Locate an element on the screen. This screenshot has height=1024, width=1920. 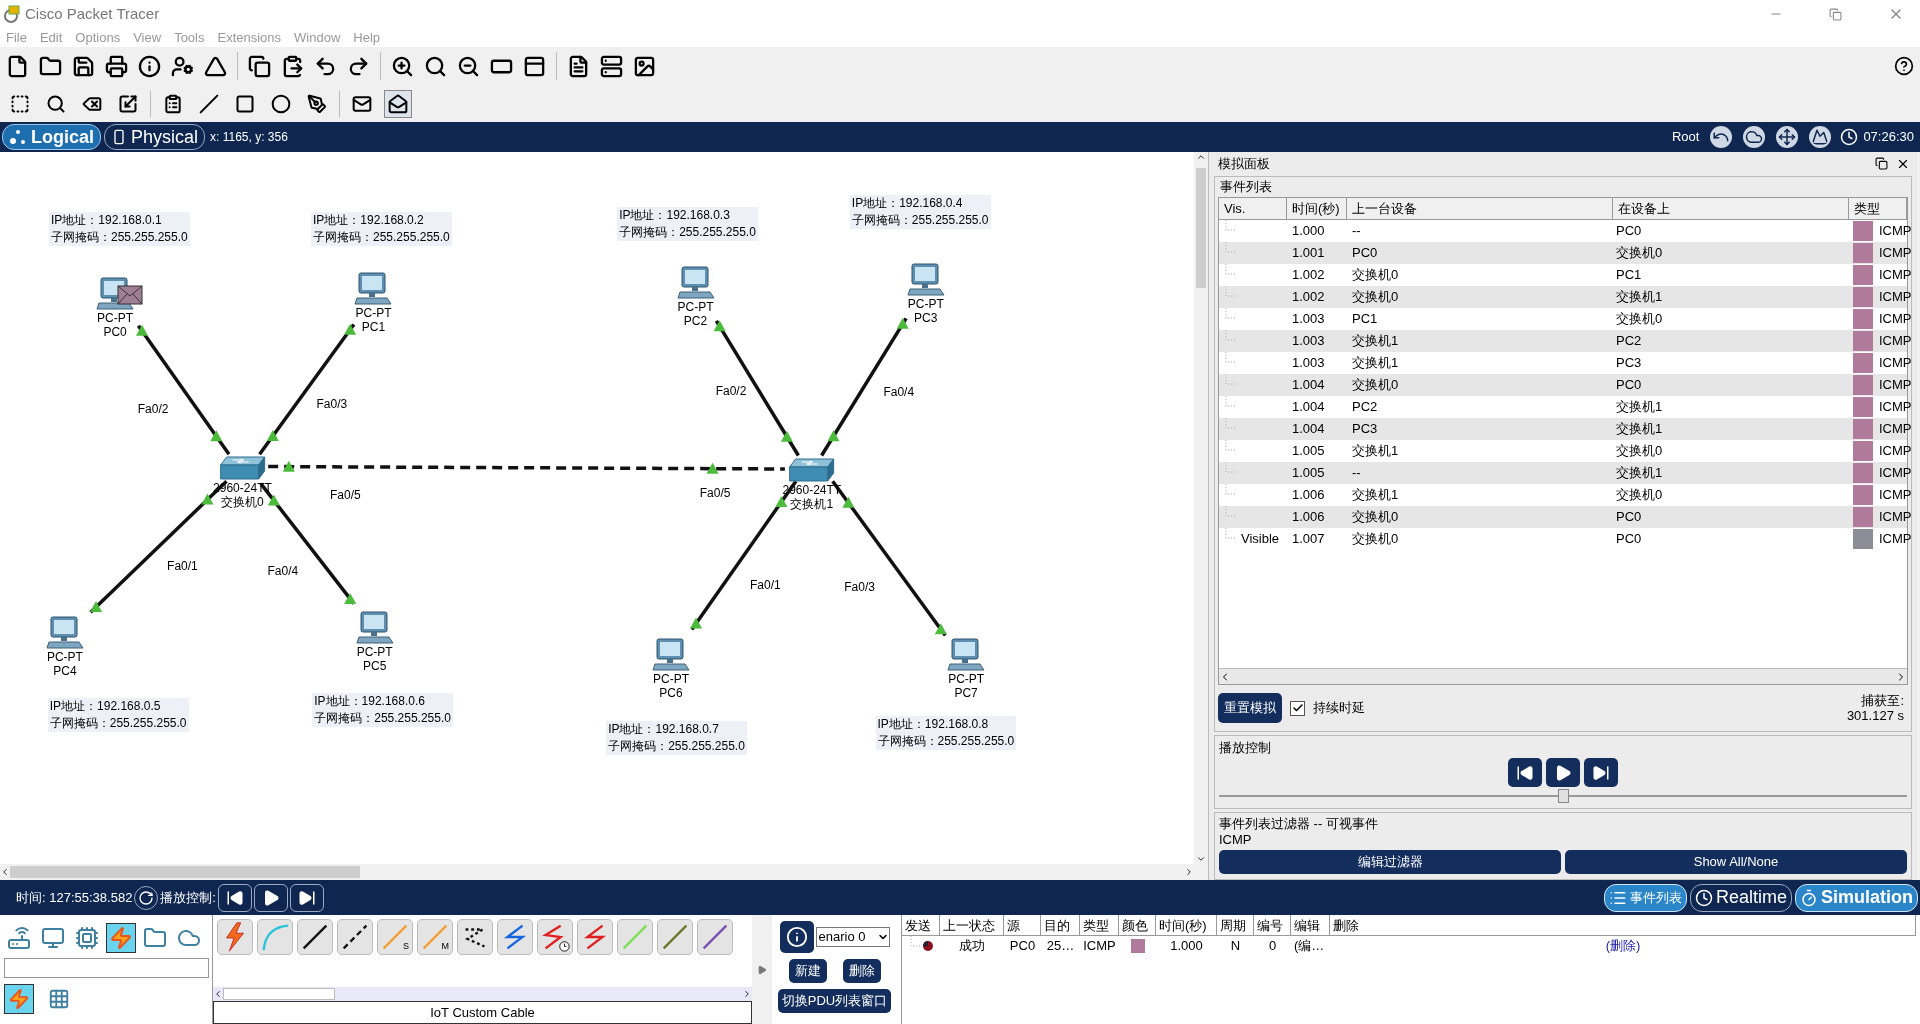
copy-icon is located at coordinates (259, 66).